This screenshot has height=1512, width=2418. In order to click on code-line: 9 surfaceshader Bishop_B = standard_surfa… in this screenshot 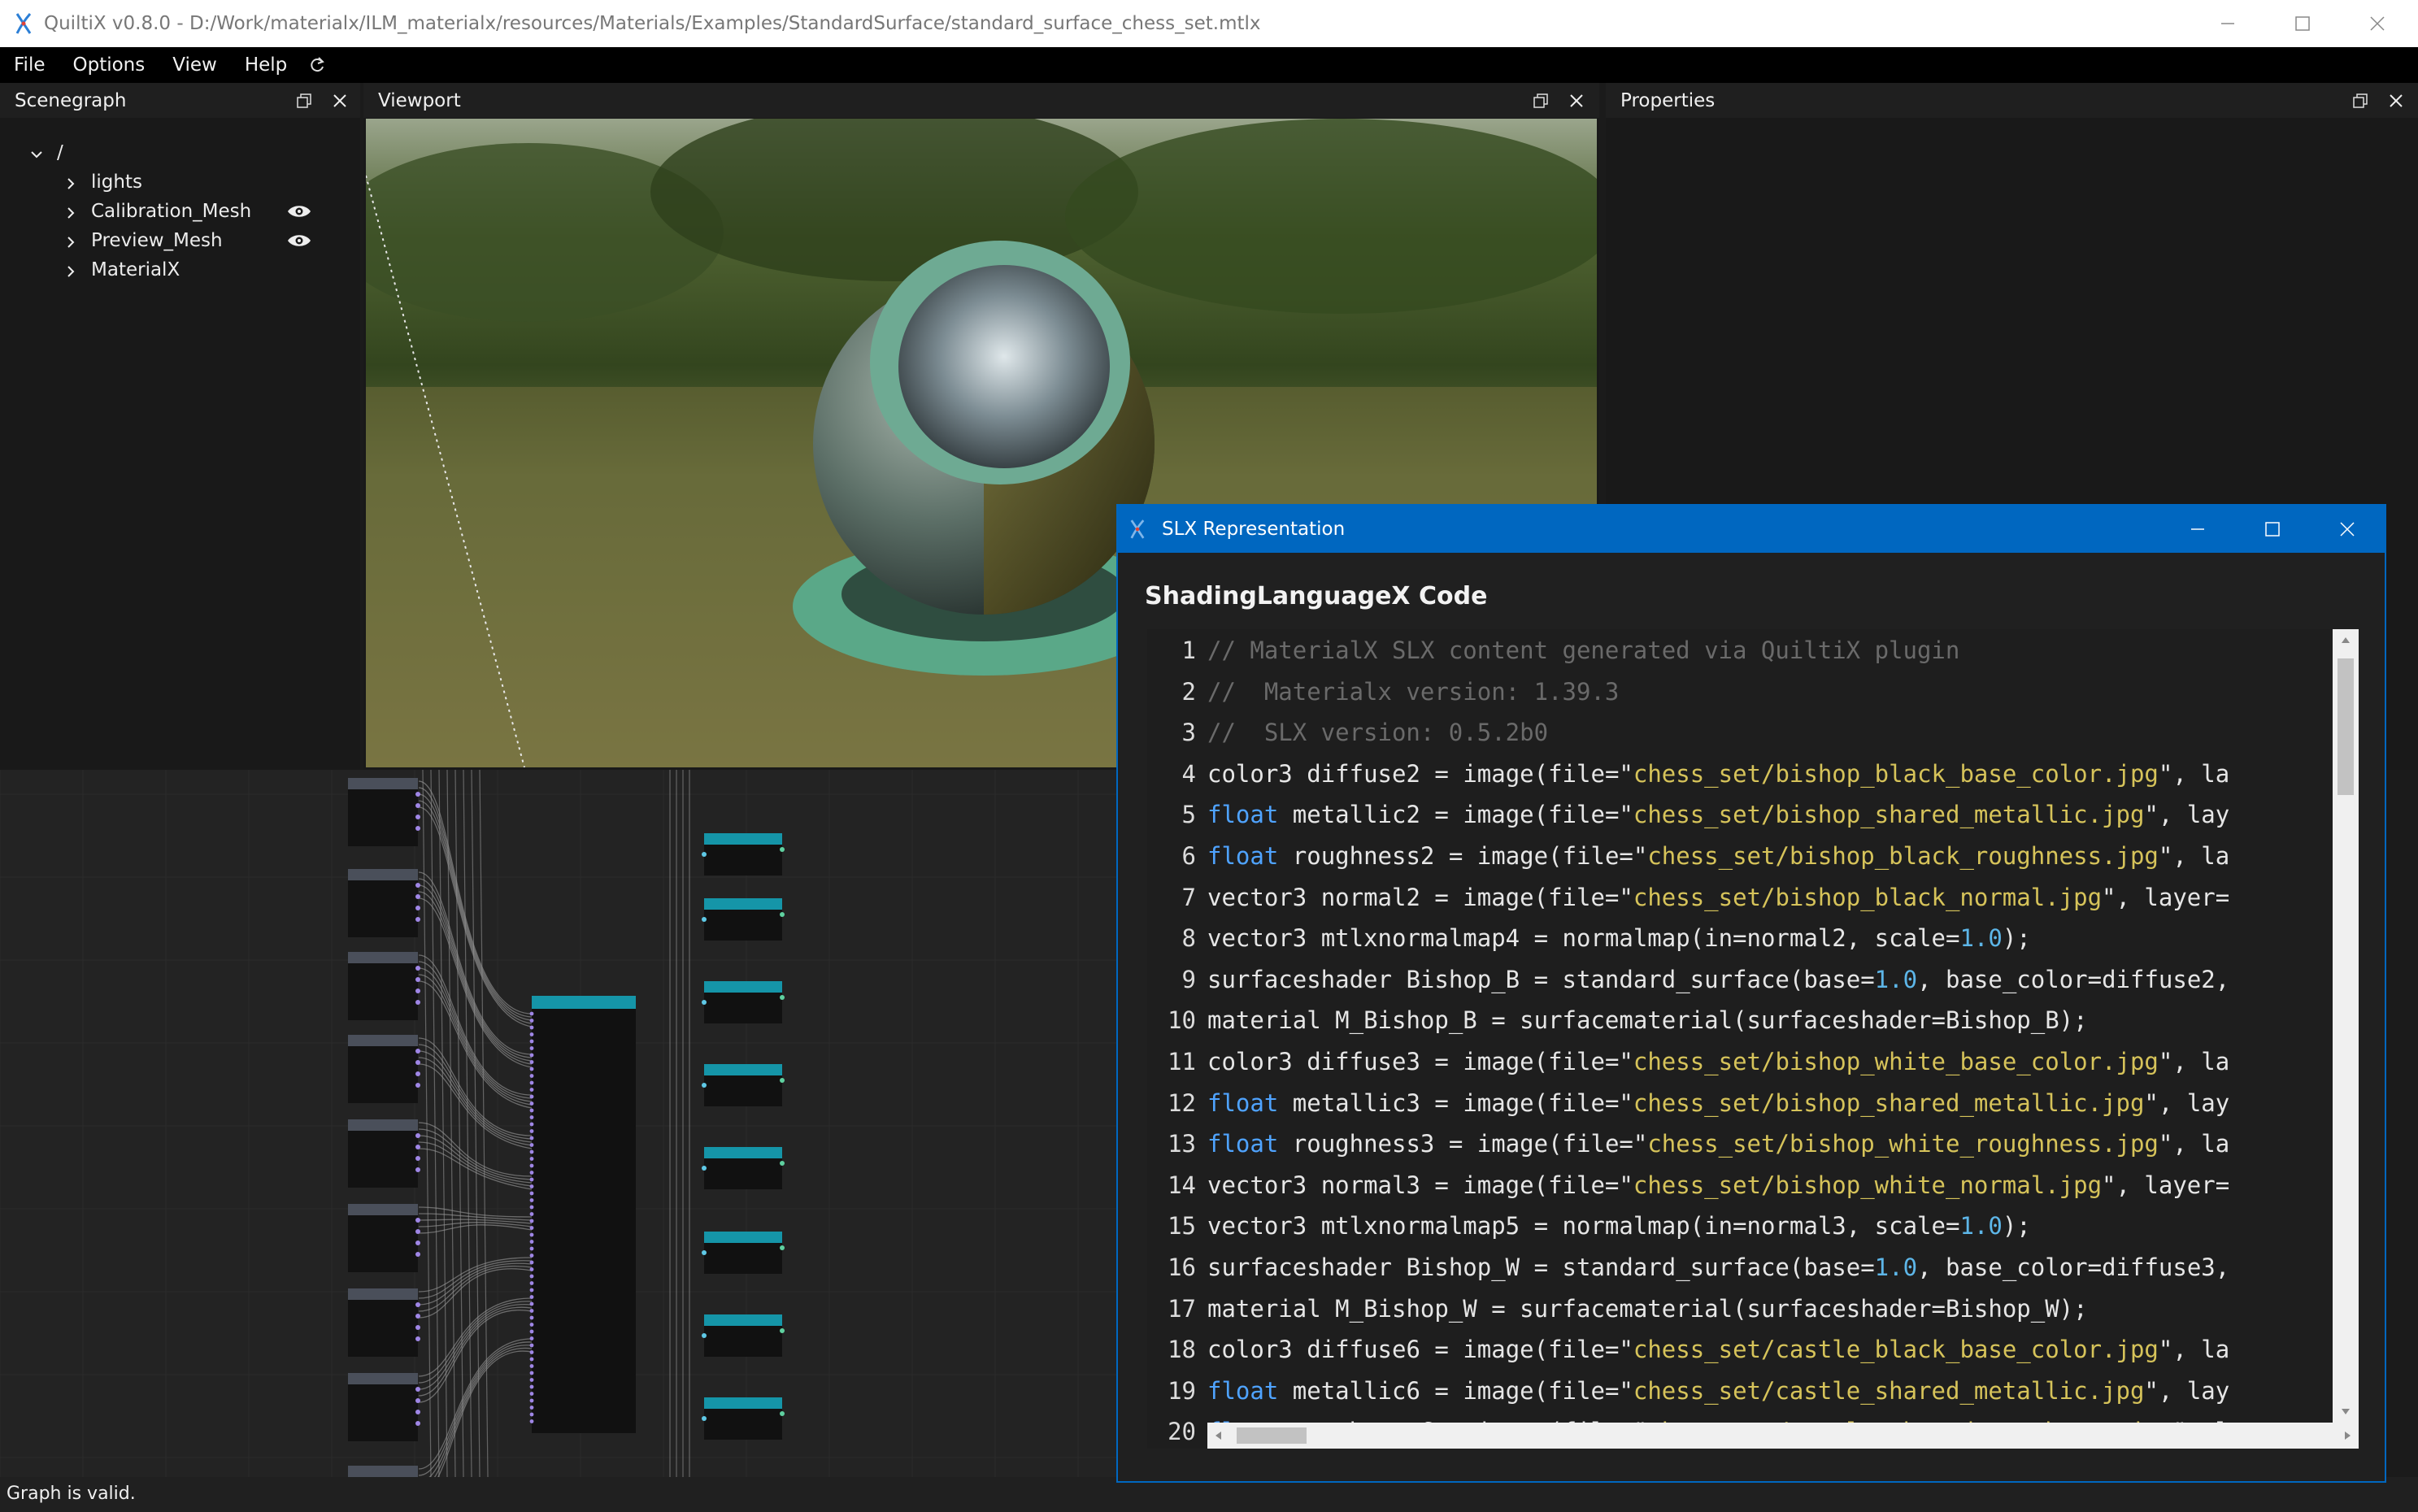, I will do `click(1688, 979)`.